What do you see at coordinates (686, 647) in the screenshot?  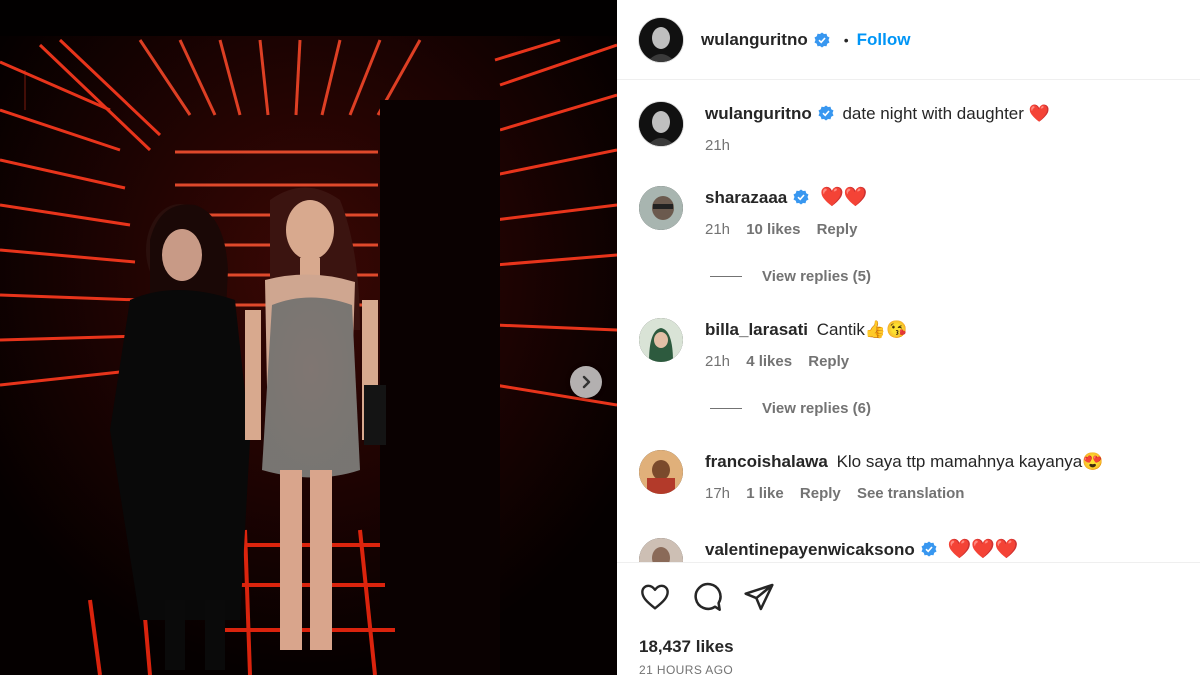 I see `likes-count: 18,437 likes` at bounding box center [686, 647].